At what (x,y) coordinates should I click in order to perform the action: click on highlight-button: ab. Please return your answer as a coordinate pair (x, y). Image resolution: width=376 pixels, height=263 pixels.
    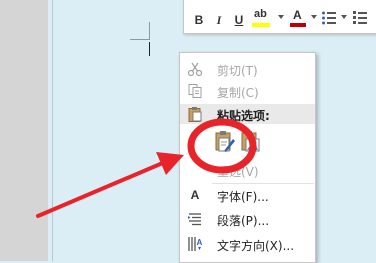
    Looking at the image, I should click on (264, 19).